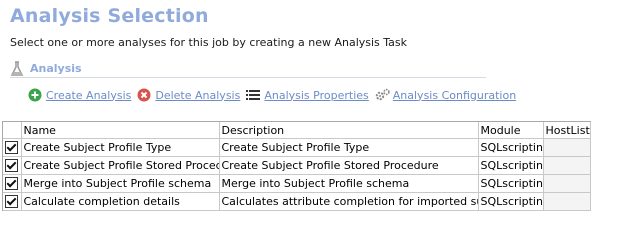 The height and width of the screenshot is (248, 626). Describe the element at coordinates (120, 130) in the screenshot. I see `column-header-name: Name` at that location.